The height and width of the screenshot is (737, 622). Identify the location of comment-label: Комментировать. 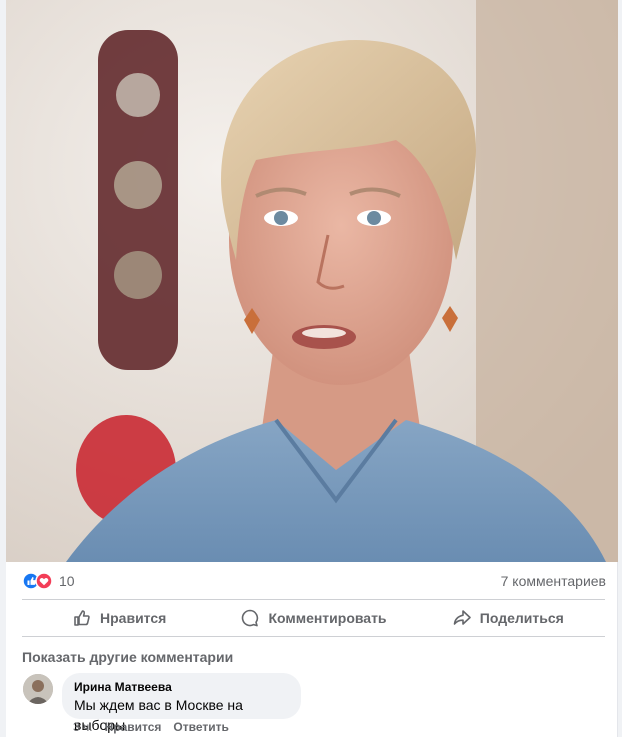
(327, 618).